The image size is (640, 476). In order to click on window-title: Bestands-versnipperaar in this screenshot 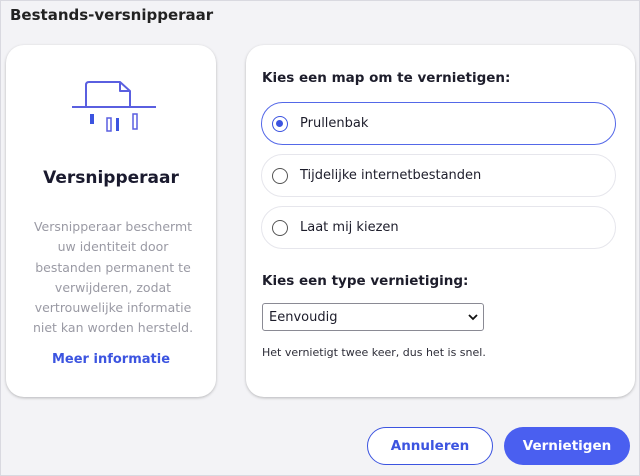, I will do `click(112, 15)`.